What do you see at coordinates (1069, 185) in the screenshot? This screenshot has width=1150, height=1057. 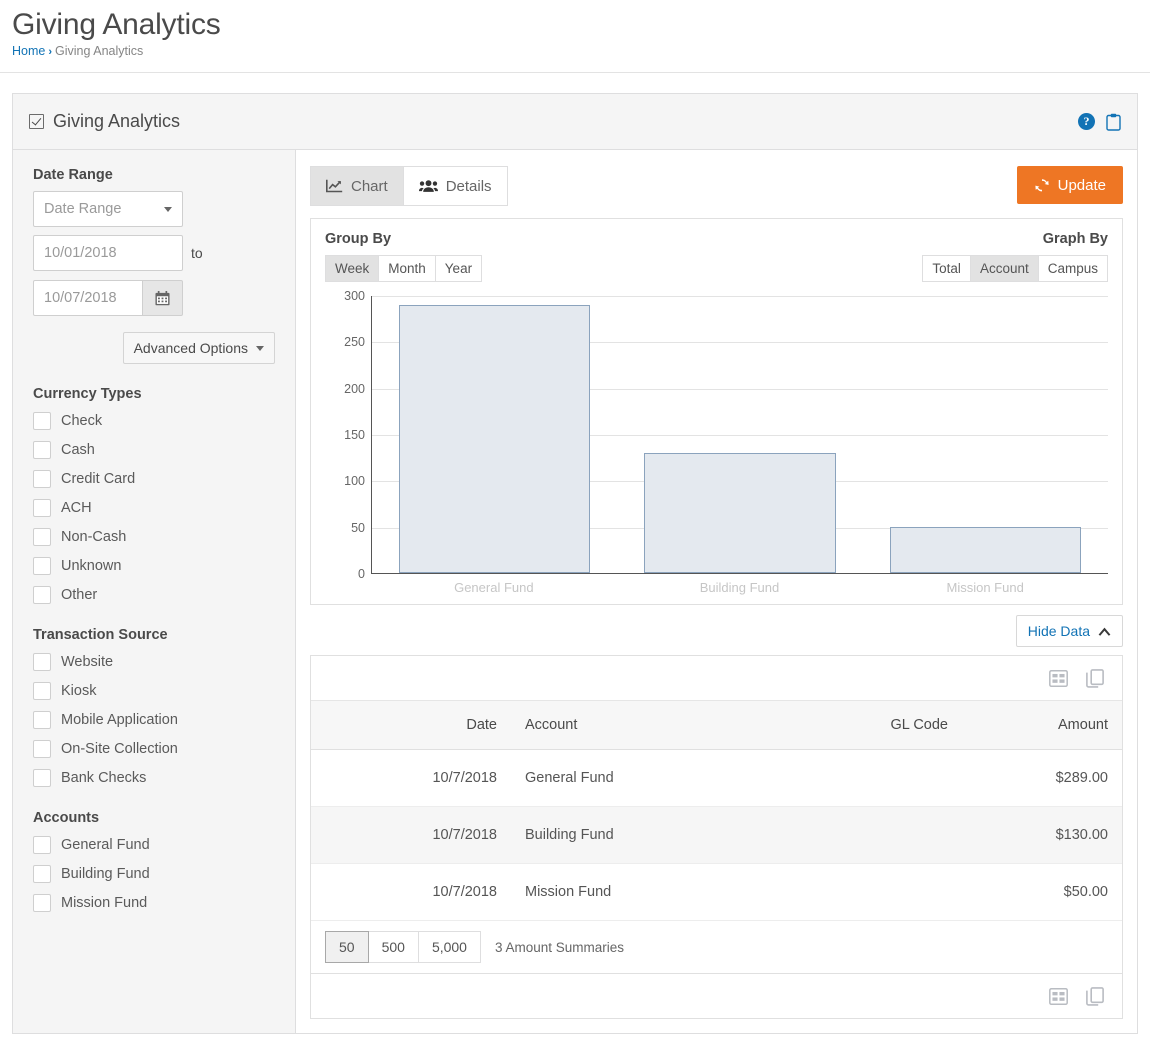 I see `update-button: Update` at bounding box center [1069, 185].